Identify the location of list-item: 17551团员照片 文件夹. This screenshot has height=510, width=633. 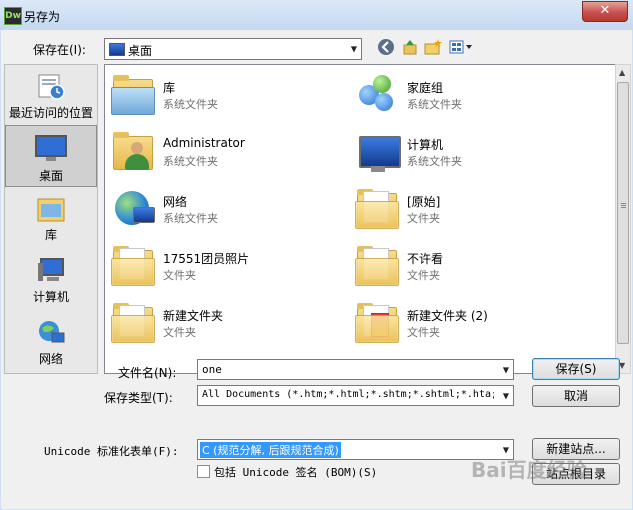
(229, 267).